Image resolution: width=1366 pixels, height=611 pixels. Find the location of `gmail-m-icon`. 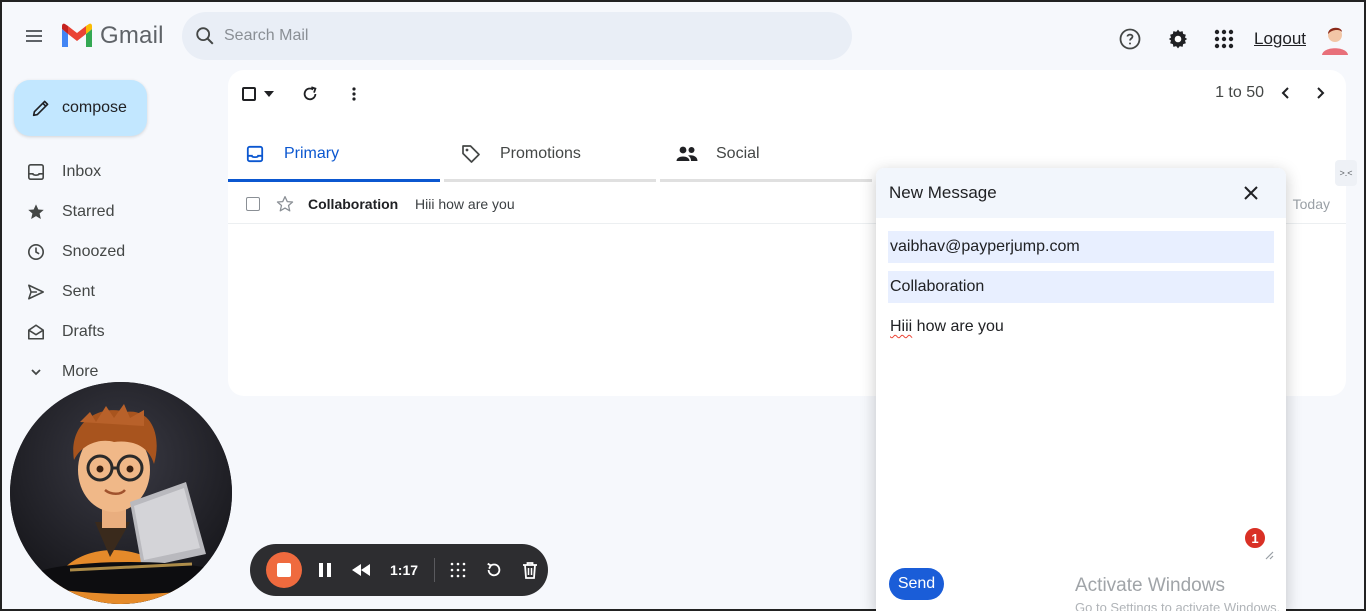

gmail-m-icon is located at coordinates (77, 35).